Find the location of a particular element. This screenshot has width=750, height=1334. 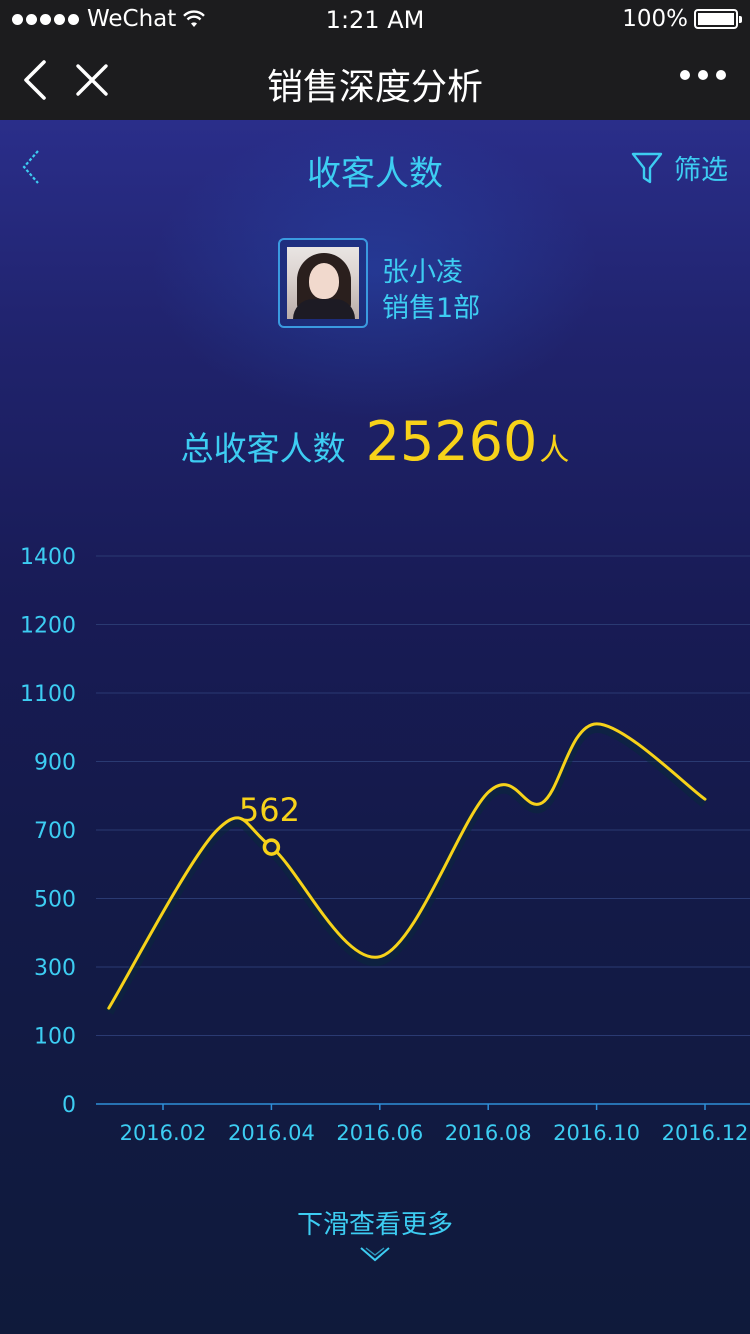

status-right: 100% is located at coordinates (682, 19).